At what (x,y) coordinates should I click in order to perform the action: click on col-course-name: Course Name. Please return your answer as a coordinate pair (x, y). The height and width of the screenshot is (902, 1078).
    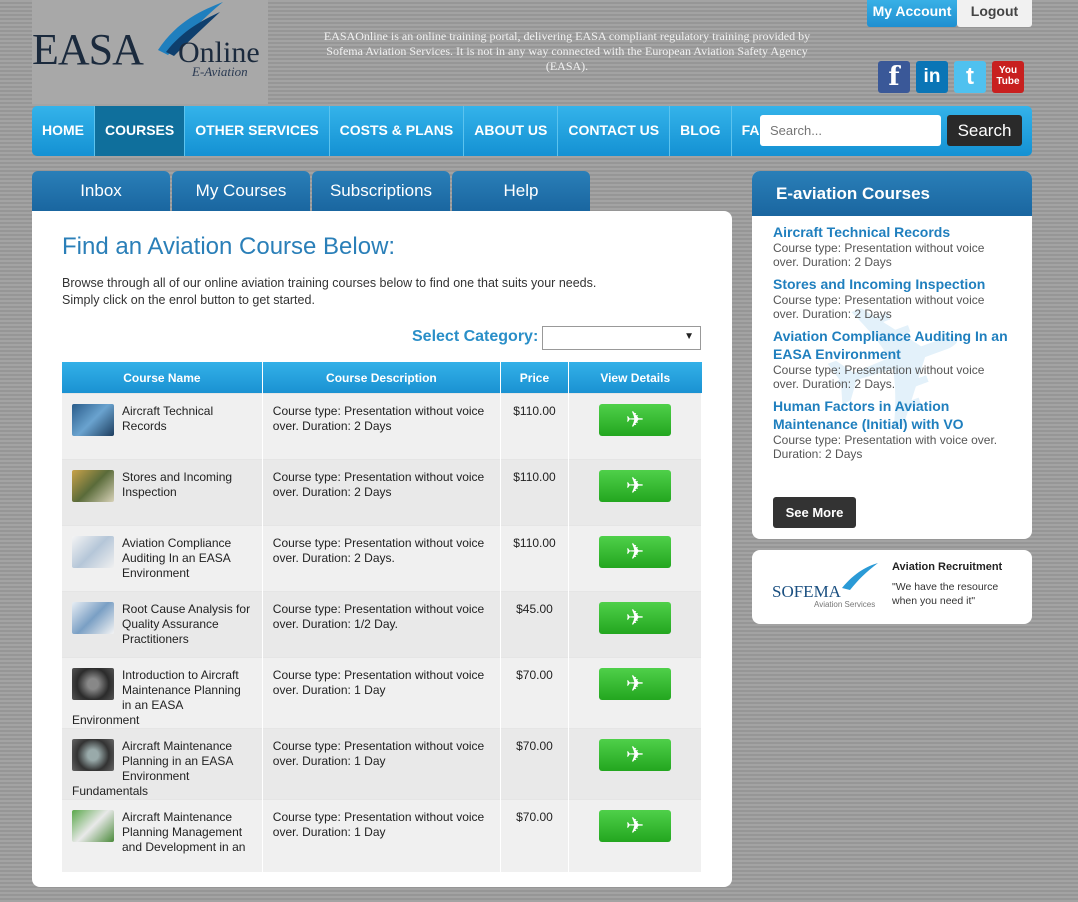
    Looking at the image, I should click on (162, 378).